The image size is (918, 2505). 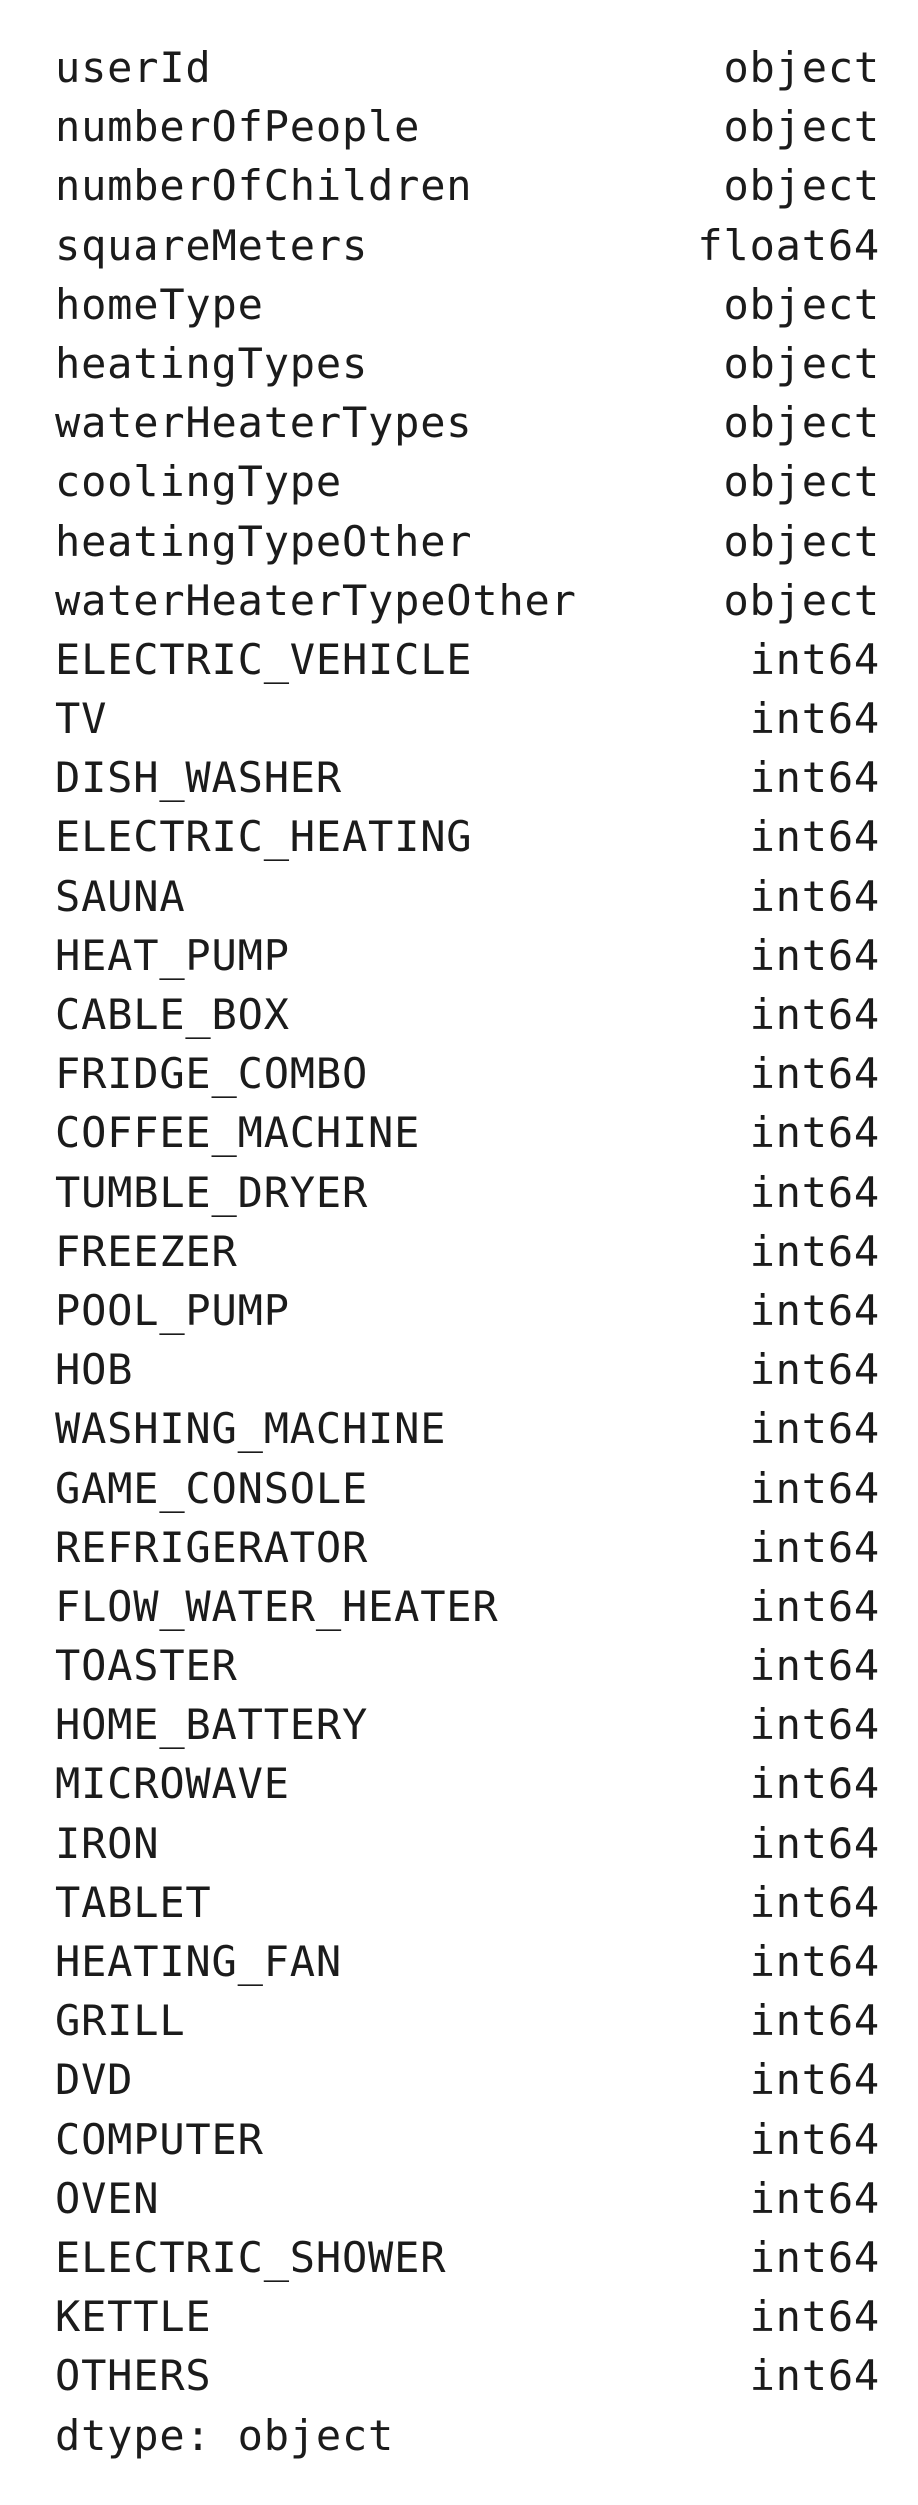 What do you see at coordinates (238, 1133) in the screenshot?
I see `column-name: COFFEE_MACHINE` at bounding box center [238, 1133].